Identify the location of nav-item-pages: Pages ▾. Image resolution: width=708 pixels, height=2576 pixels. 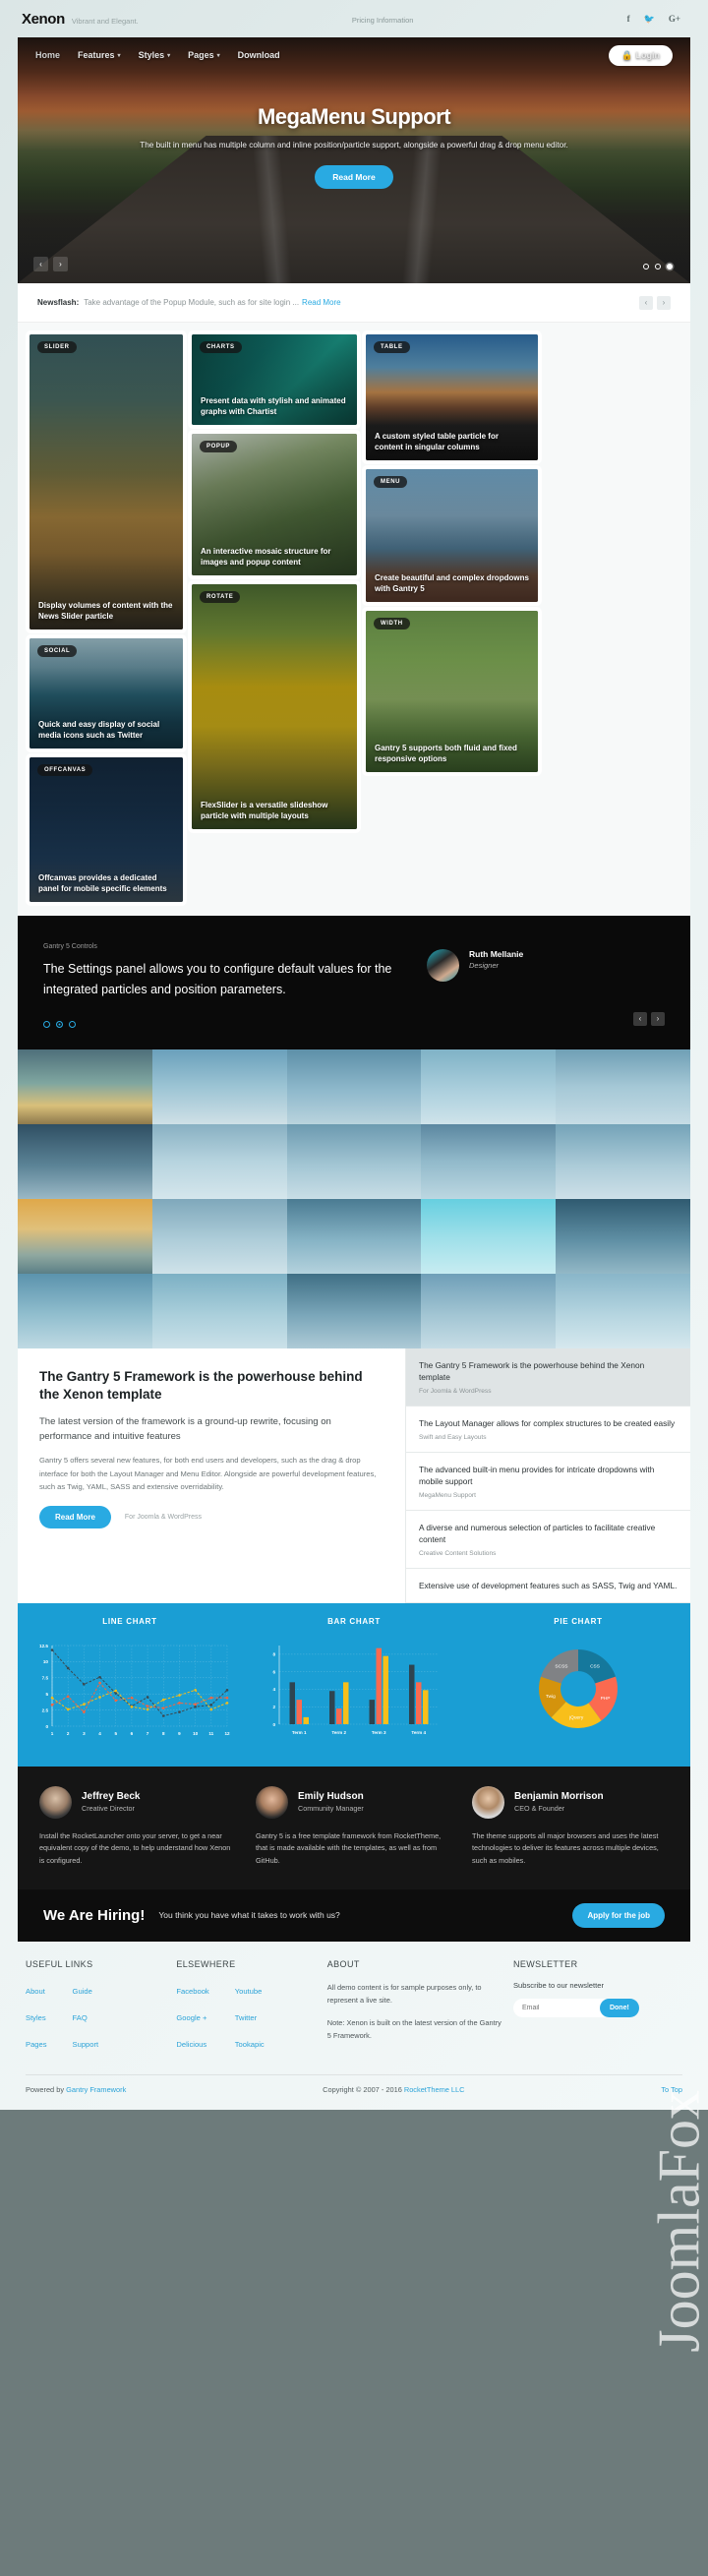
(204, 55).